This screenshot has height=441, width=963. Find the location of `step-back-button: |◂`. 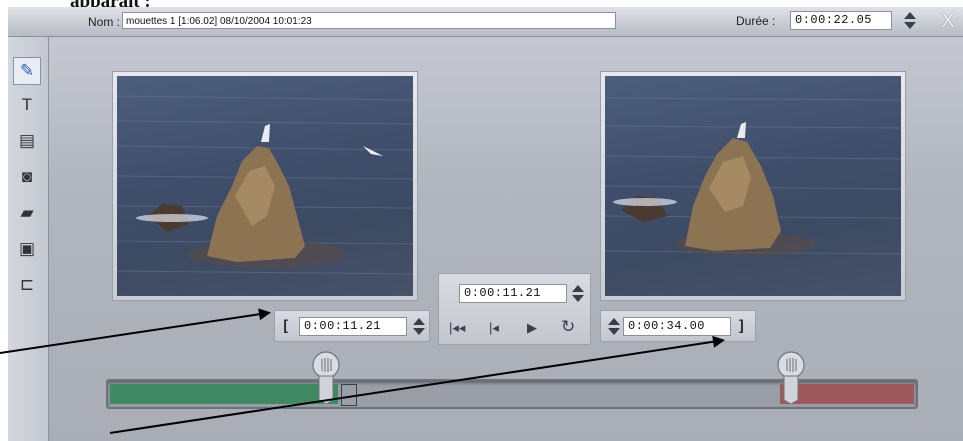

step-back-button: |◂ is located at coordinates (494, 328).